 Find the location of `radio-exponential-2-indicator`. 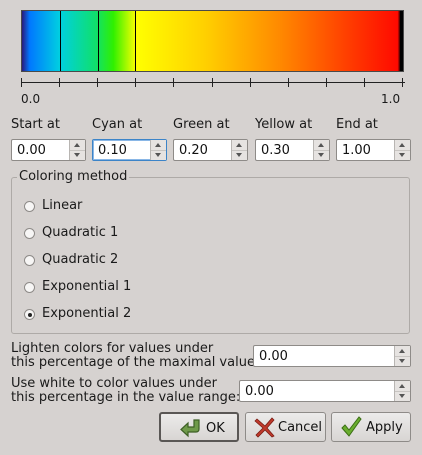

radio-exponential-2-indicator is located at coordinates (29, 314).